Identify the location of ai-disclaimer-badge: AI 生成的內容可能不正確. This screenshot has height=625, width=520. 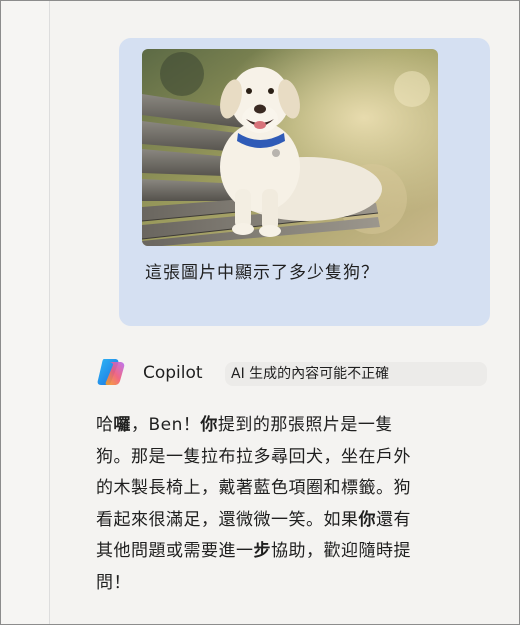
(356, 374).